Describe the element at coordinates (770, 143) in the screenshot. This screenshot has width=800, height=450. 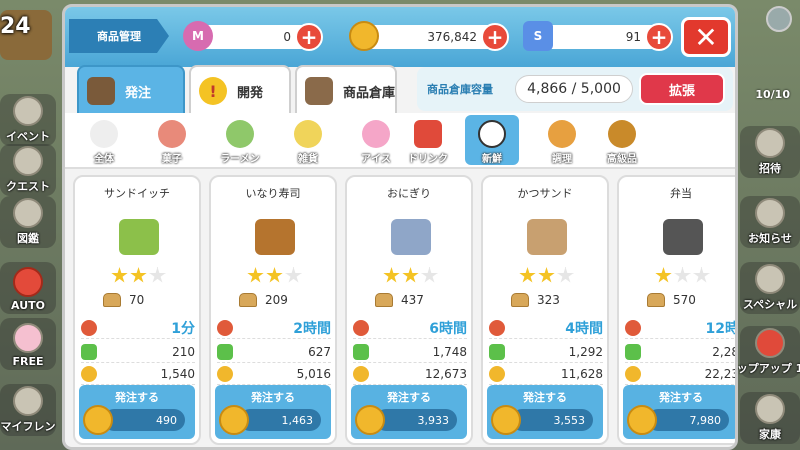
I see `invite-icon` at that location.